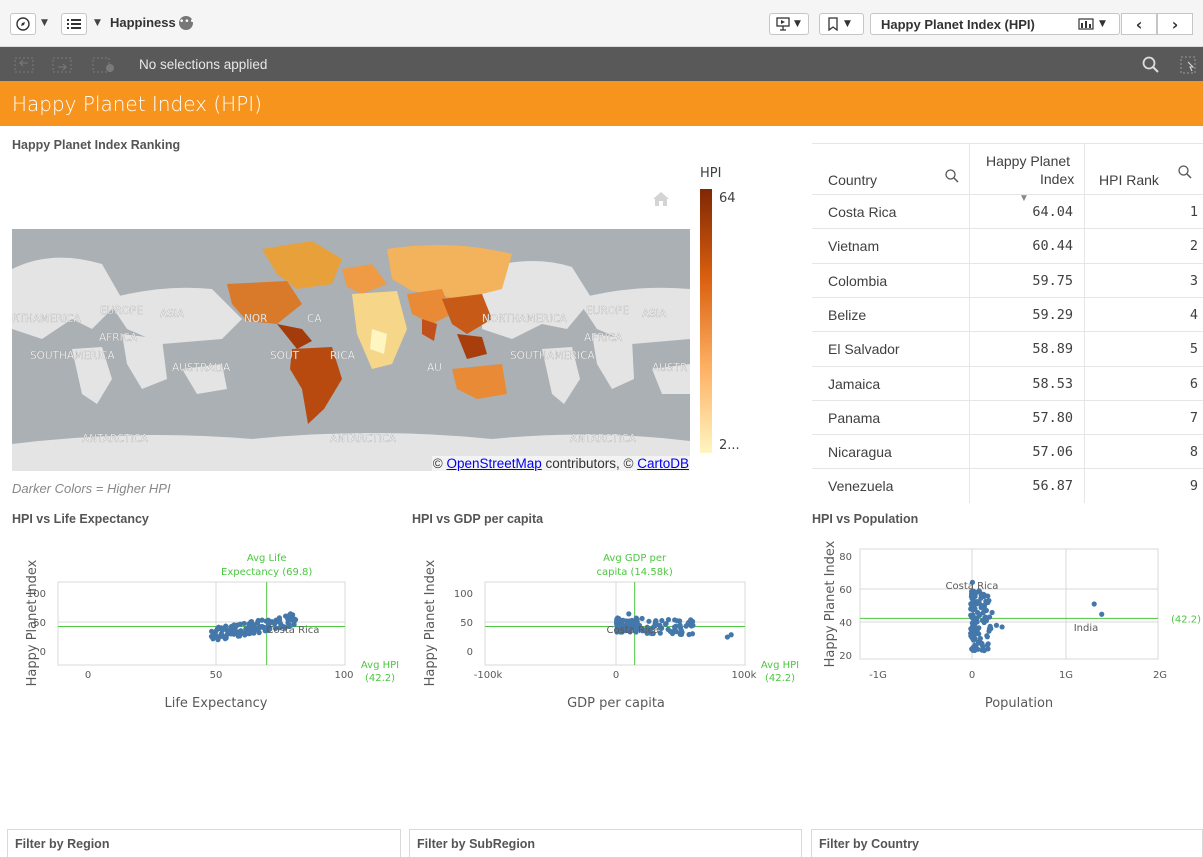 The height and width of the screenshot is (857, 1203). Describe the element at coordinates (1193, 280) in the screenshot. I see `cell-rank: 3` at that location.